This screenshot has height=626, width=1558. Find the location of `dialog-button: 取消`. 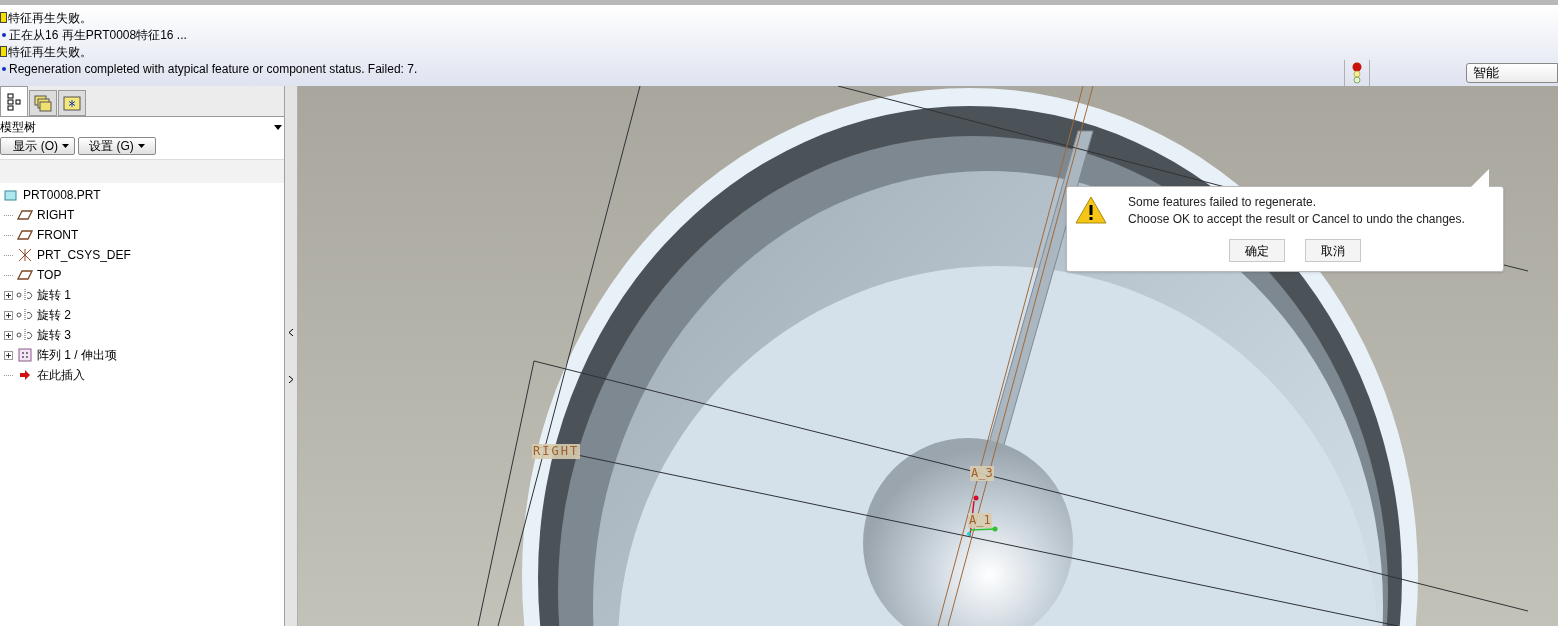

dialog-button: 取消 is located at coordinates (1333, 250).